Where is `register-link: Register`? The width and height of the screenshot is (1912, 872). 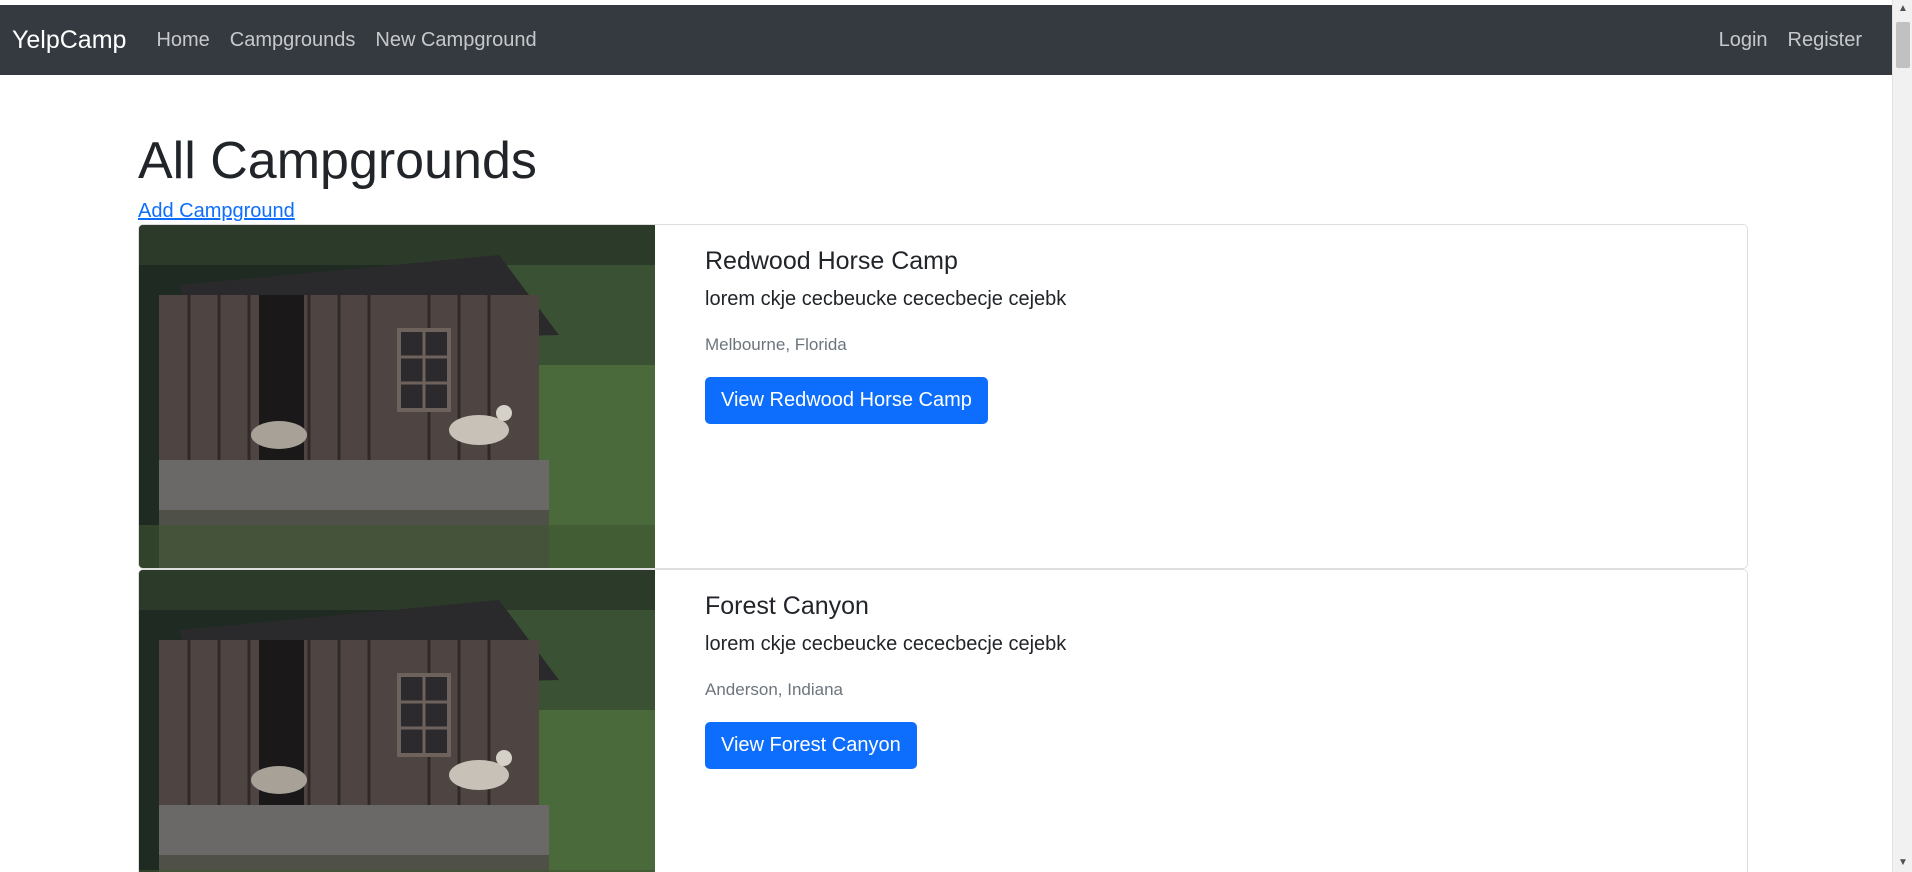
register-link: Register is located at coordinates (1825, 40).